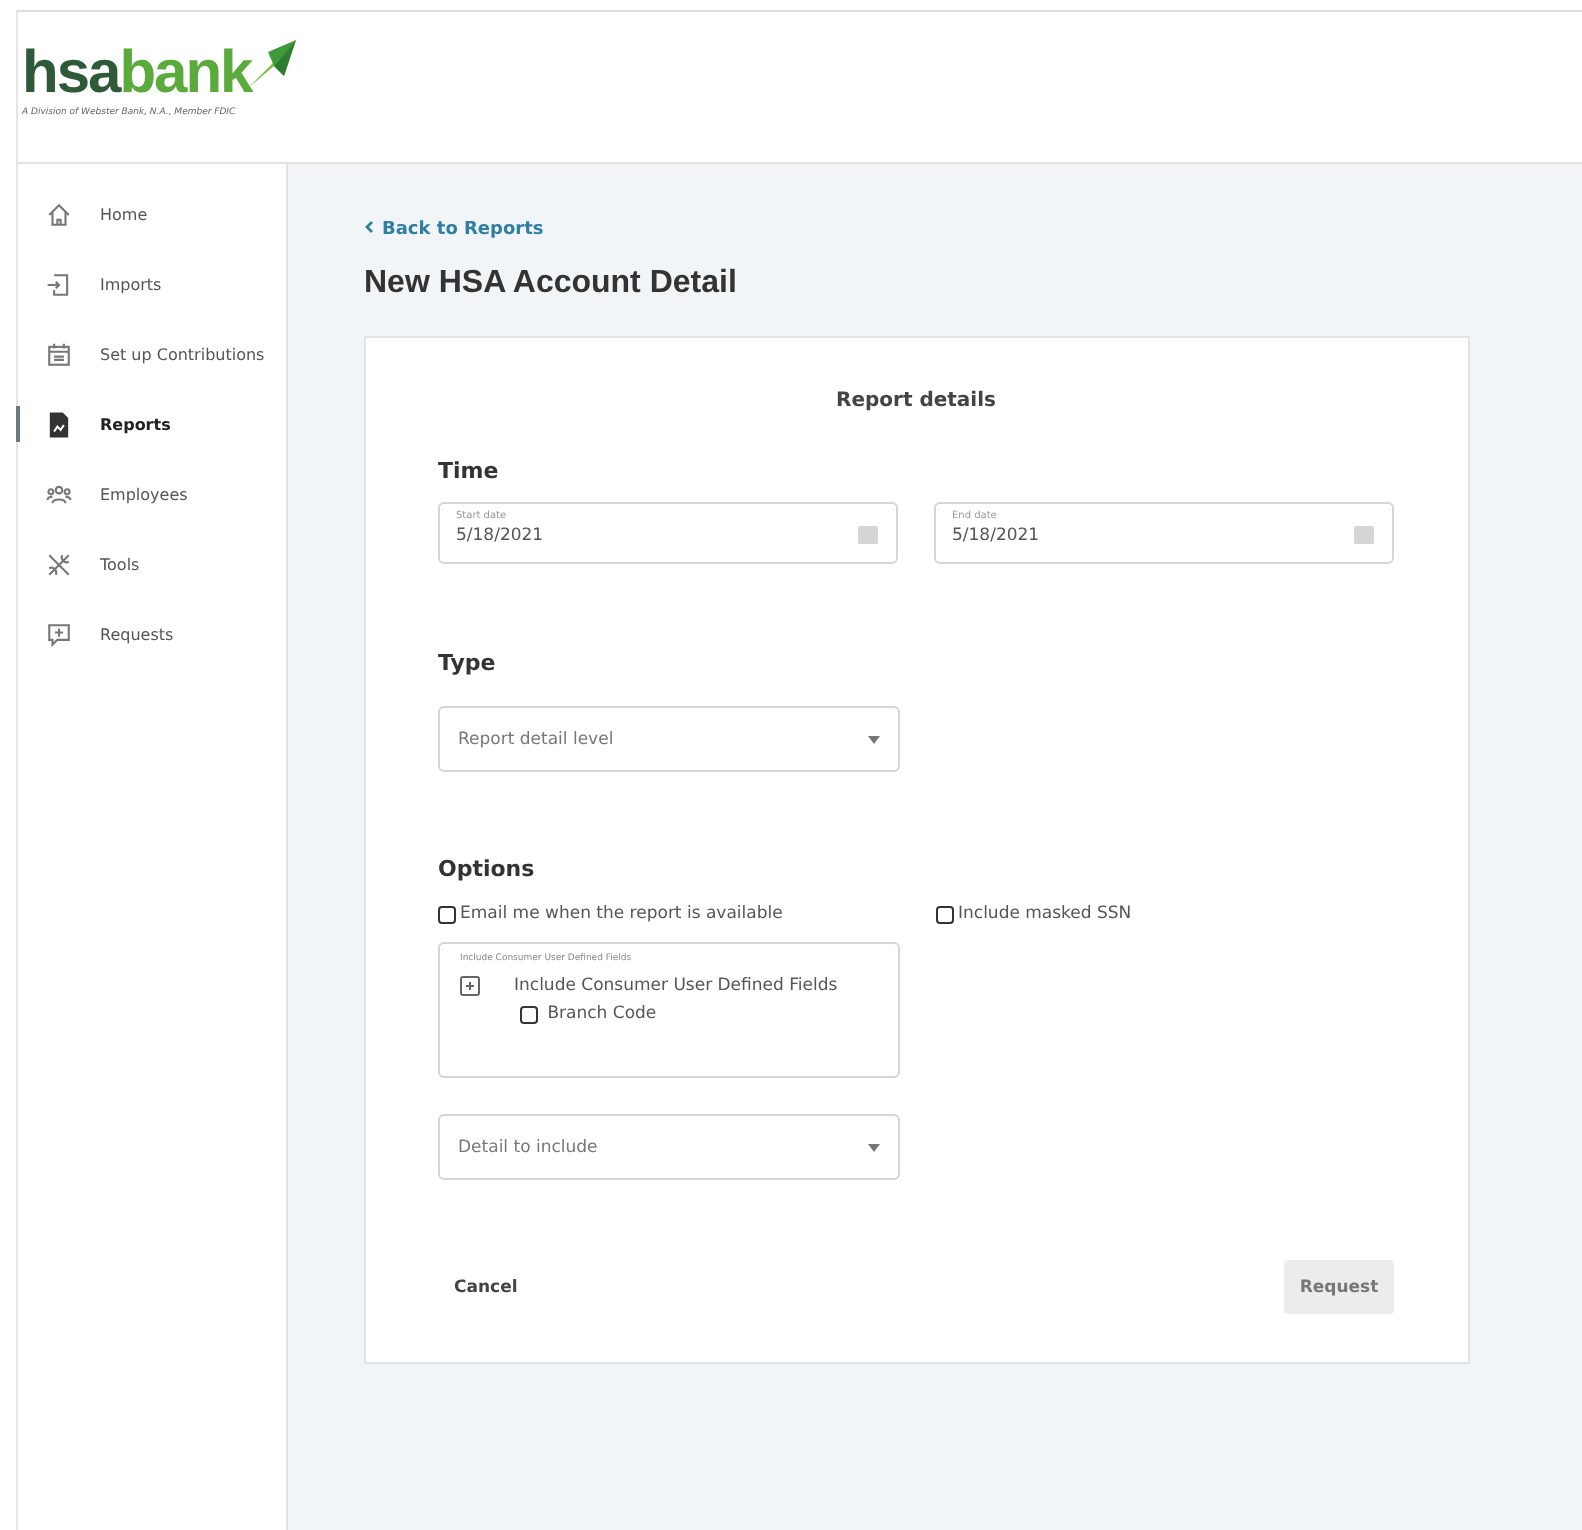  Describe the element at coordinates (469, 471) in the screenshot. I see `section-heading: Time` at that location.